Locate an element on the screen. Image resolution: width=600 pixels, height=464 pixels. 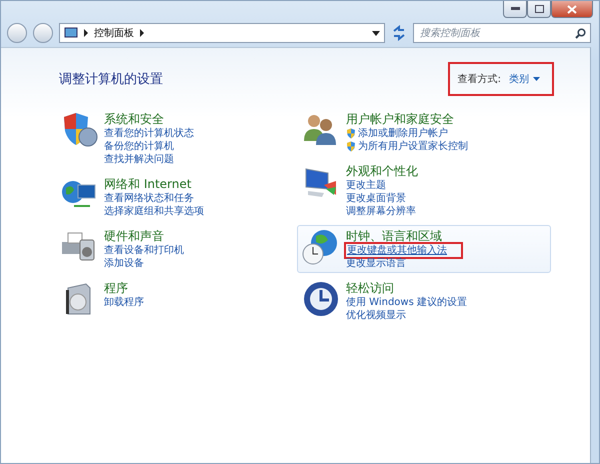
forward-button is located at coordinates (43, 33).